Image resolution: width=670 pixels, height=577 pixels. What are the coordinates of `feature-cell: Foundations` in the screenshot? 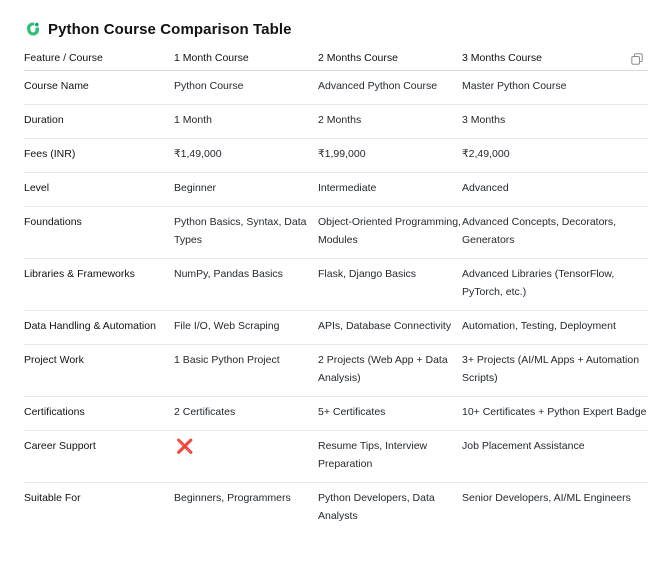 It's located at (53, 222).